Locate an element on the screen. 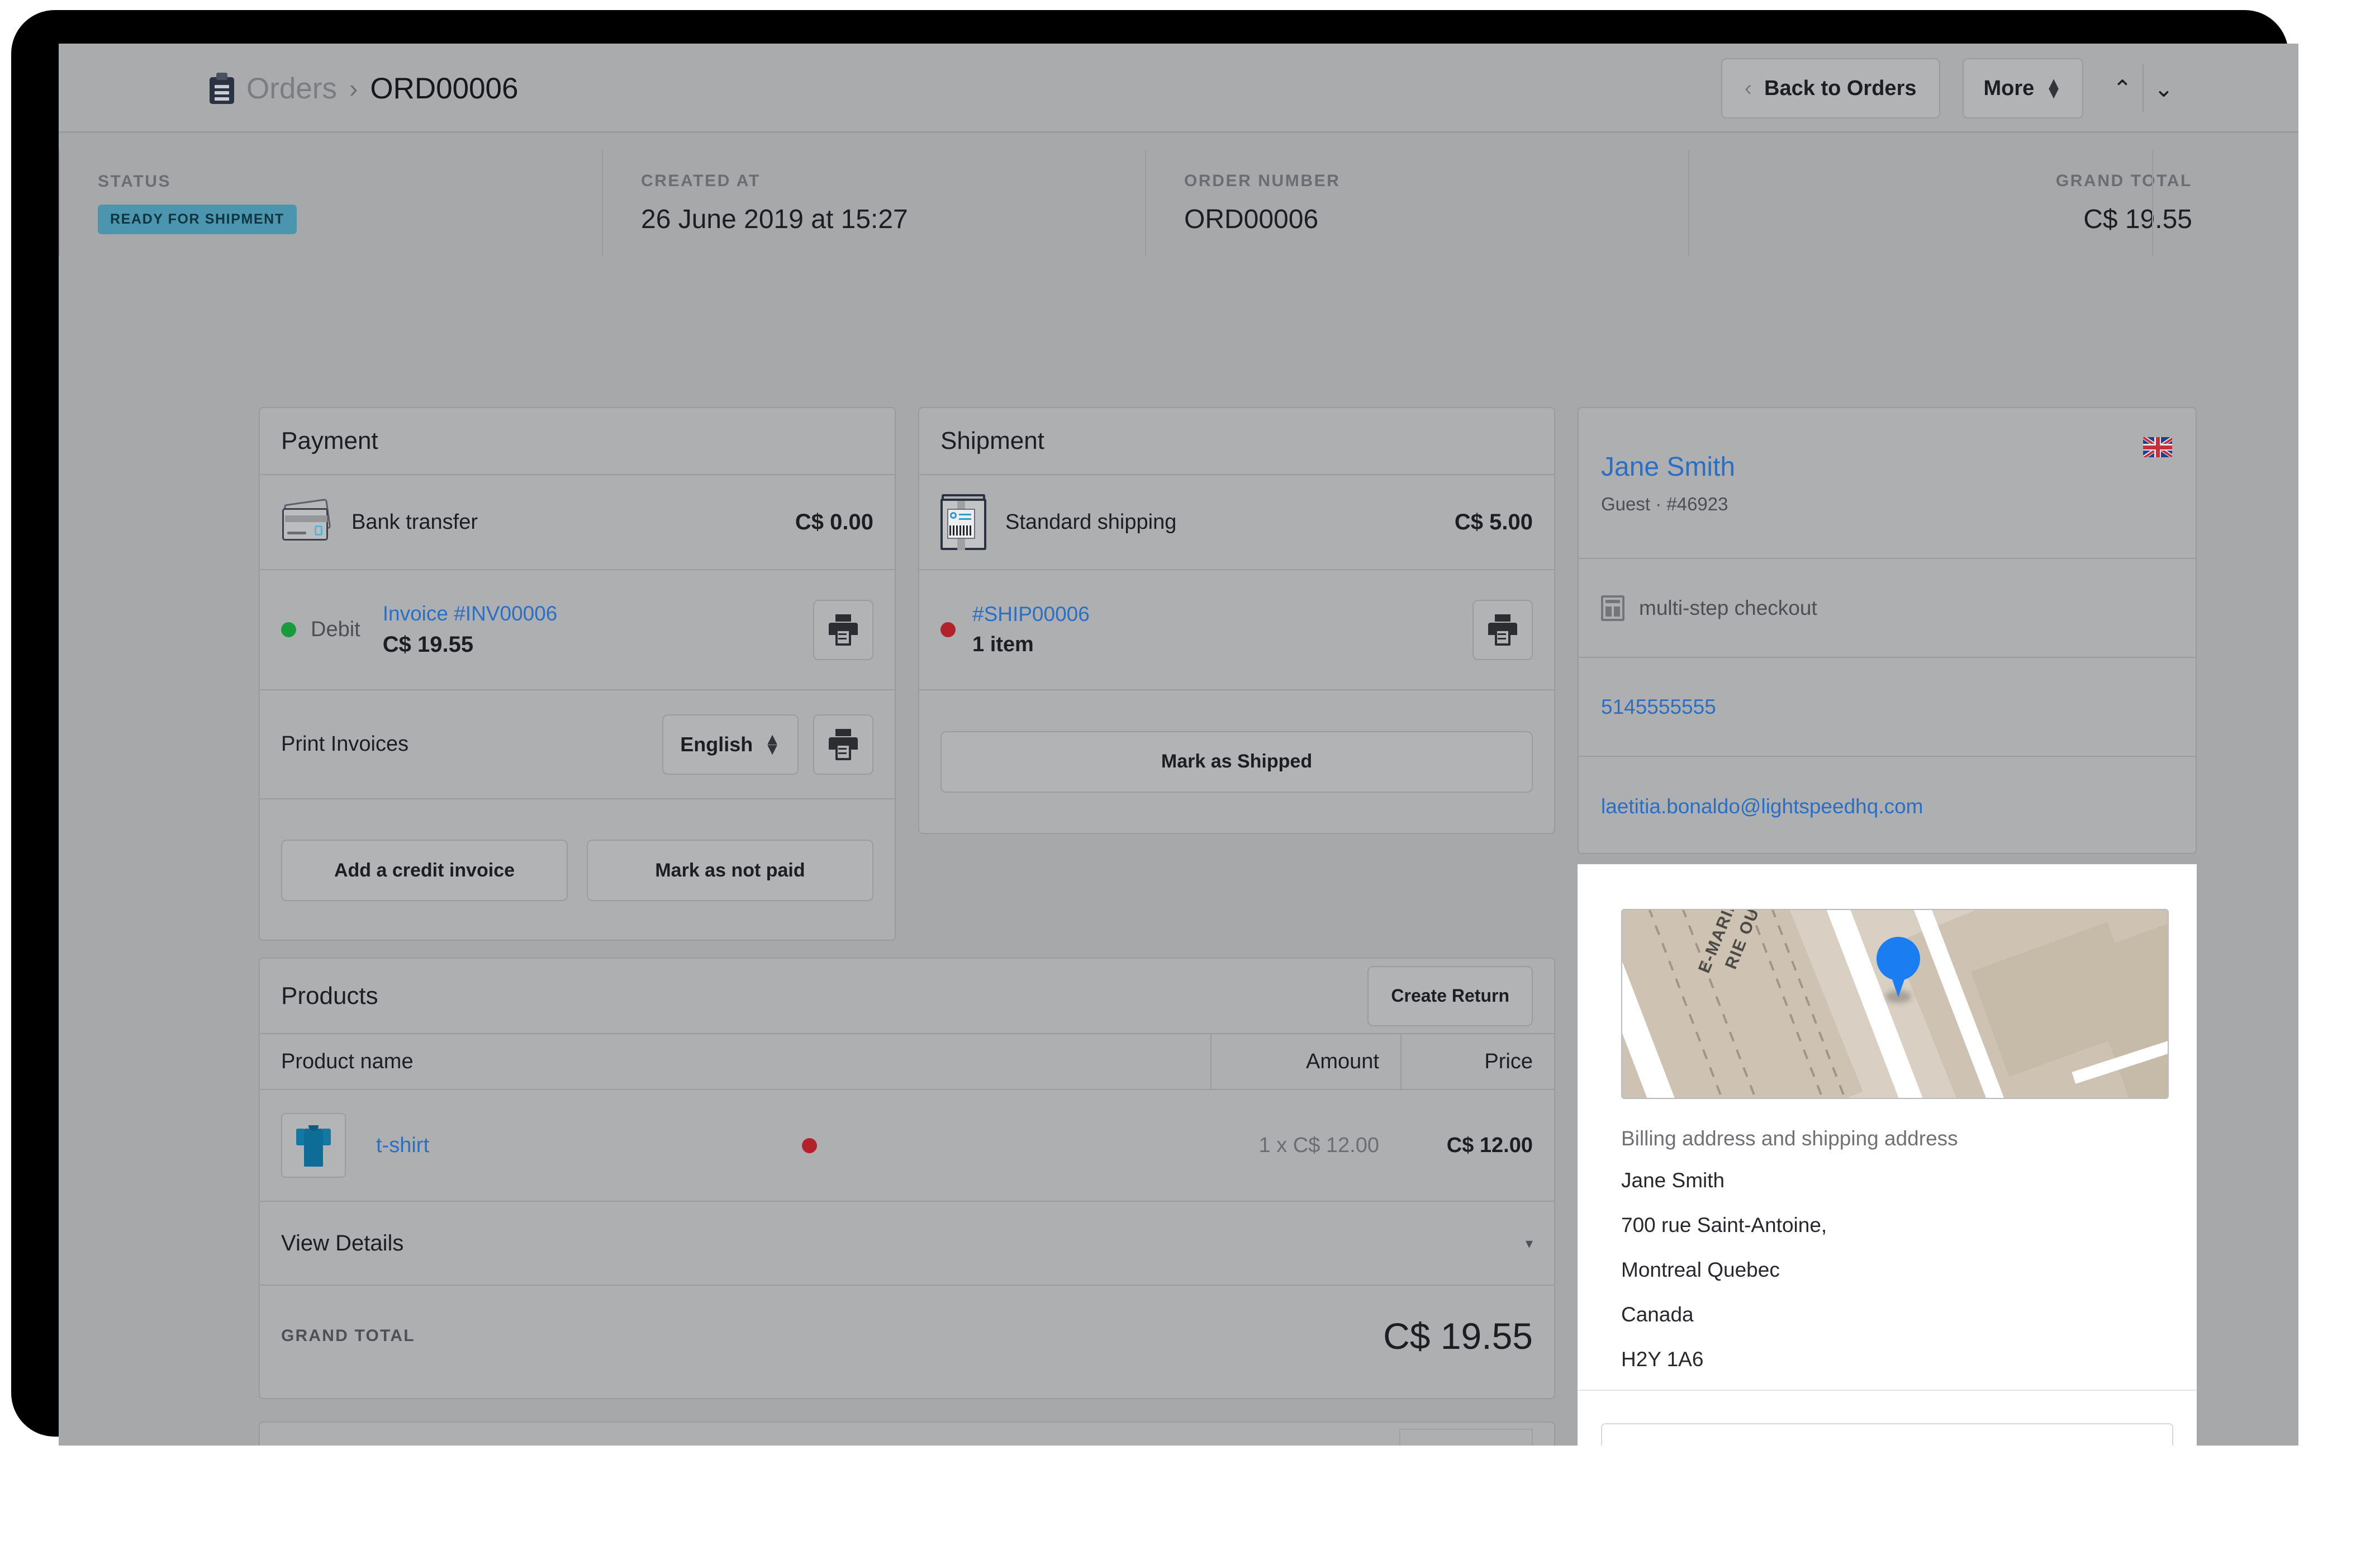  table-row: t-shirt 1 x C$ 12.00 C$ 12.00 is located at coordinates (907, 1146).